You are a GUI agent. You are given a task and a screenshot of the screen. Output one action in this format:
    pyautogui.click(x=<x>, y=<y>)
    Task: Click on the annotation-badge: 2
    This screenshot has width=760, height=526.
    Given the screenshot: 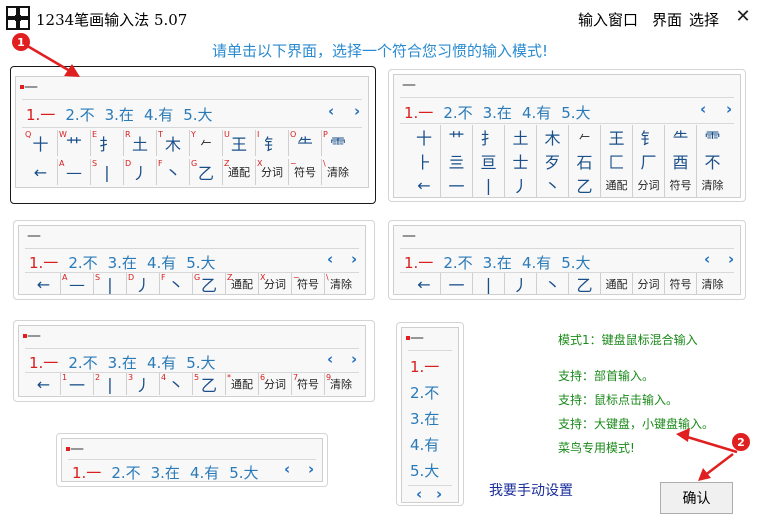 What is the action you would take?
    pyautogui.click(x=741, y=442)
    